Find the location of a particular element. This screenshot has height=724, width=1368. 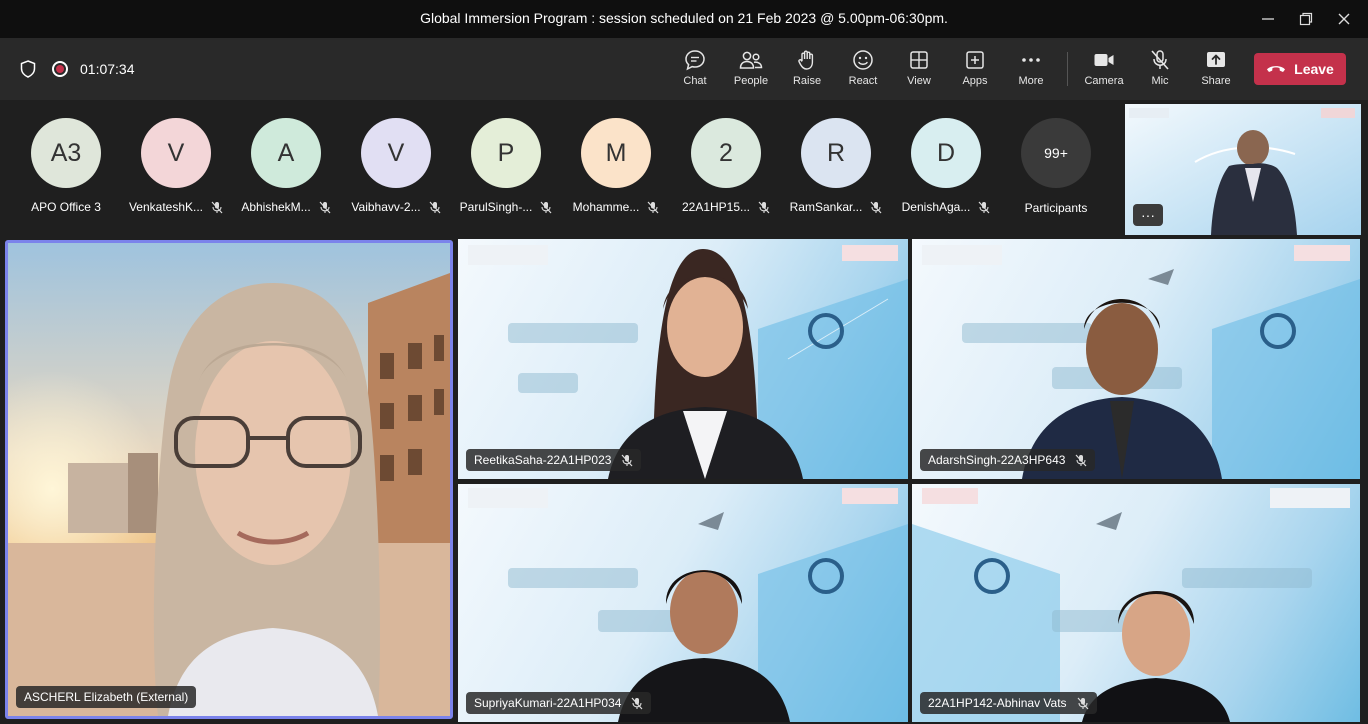

more-button: More is located at coordinates (1031, 70).